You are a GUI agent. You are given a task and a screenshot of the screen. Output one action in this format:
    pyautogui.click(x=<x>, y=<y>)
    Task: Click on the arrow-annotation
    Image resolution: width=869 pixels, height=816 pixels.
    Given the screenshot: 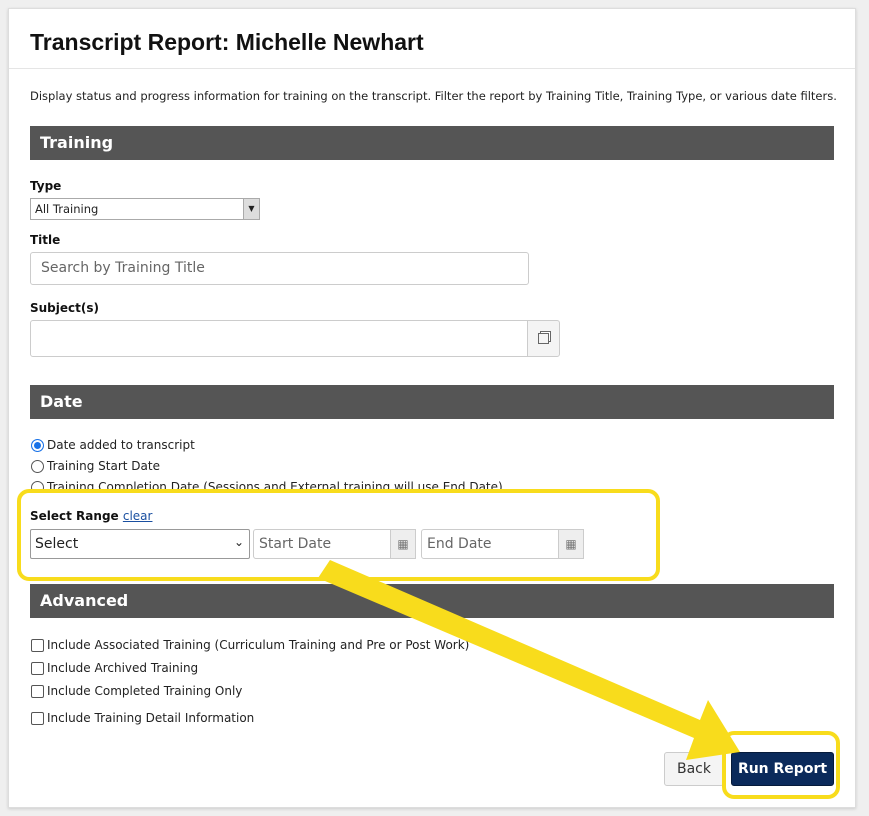 What is the action you would take?
    pyautogui.click(x=529, y=660)
    